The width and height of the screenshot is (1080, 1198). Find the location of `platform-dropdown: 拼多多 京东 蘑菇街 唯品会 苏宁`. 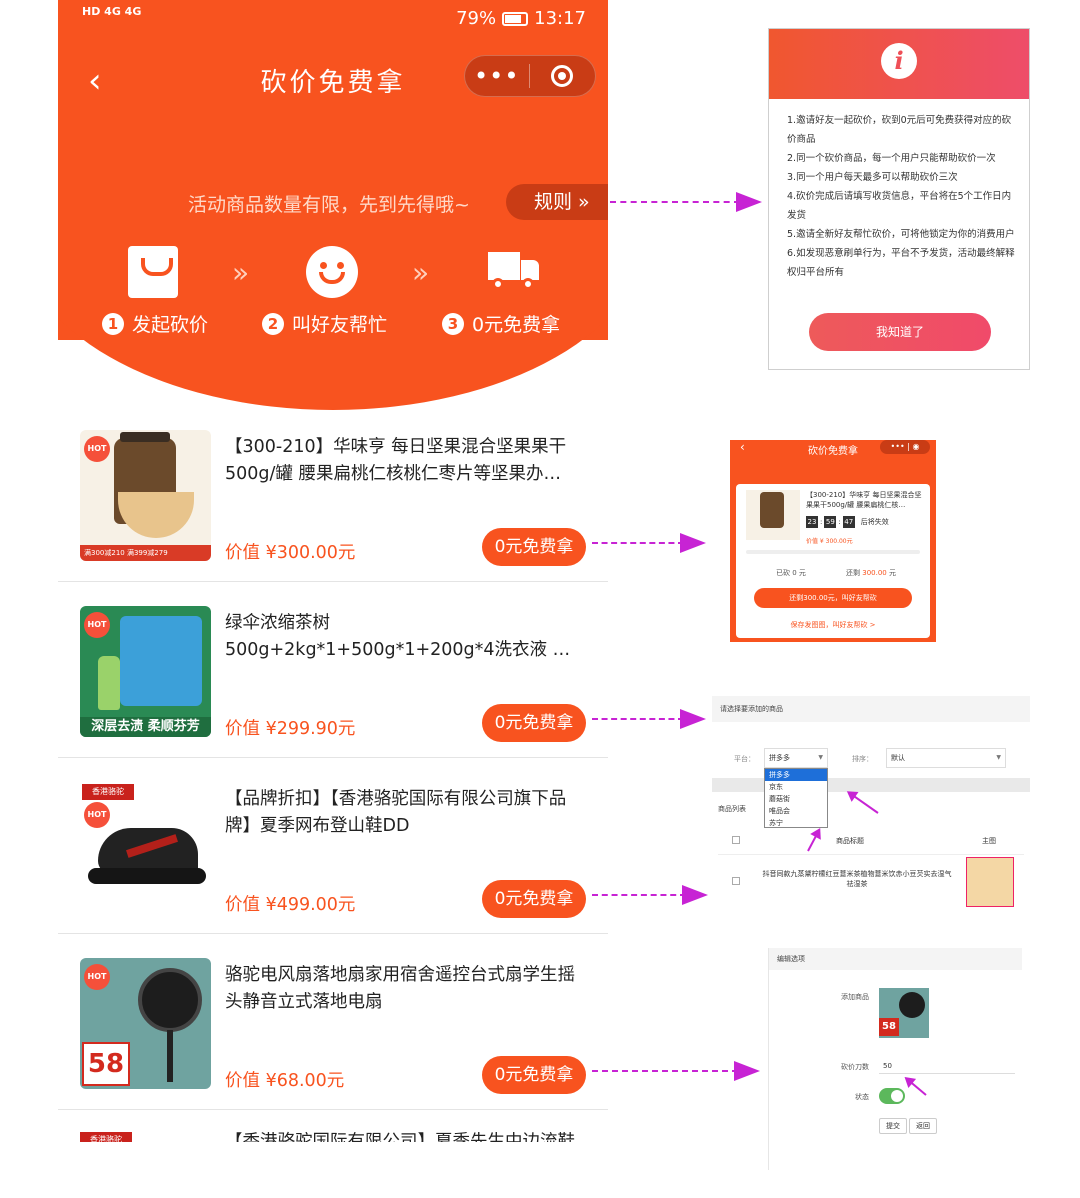

platform-dropdown: 拼多多 京东 蘑菇街 唯品会 苏宁 is located at coordinates (796, 798).